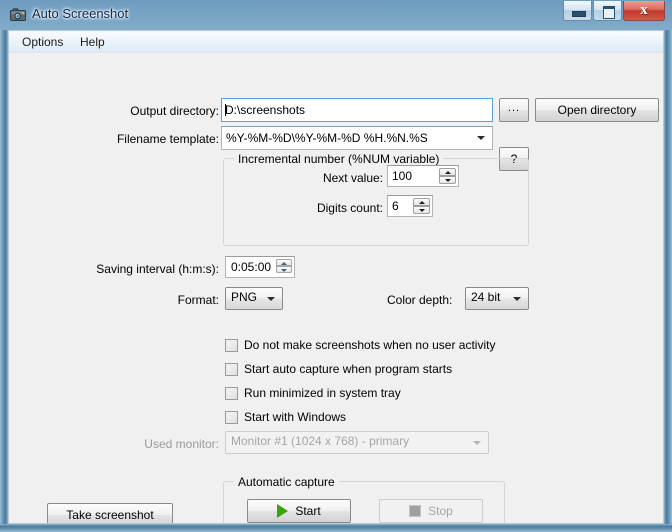  I want to click on stop-button-label: Stop, so click(440, 511).